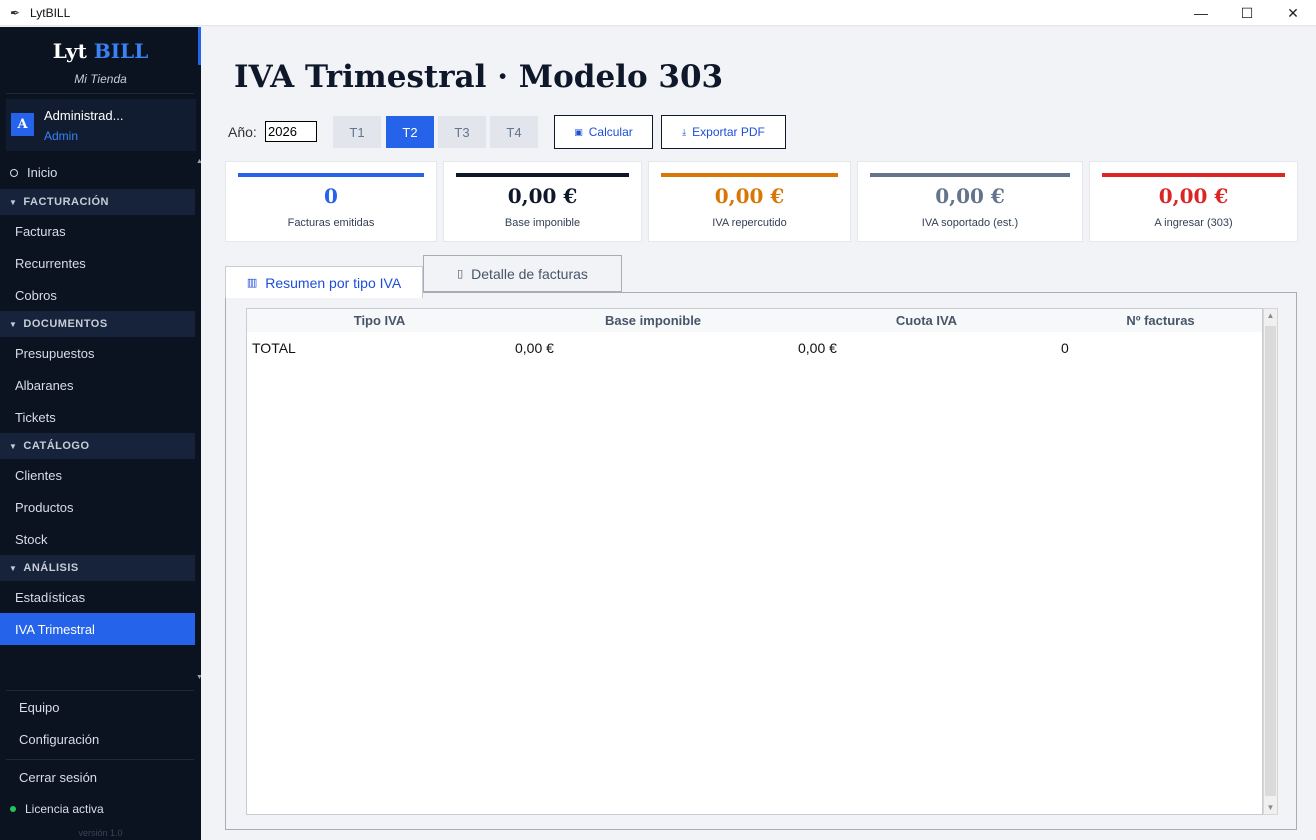  I want to click on scrollbar-thumb, so click(1270, 561).